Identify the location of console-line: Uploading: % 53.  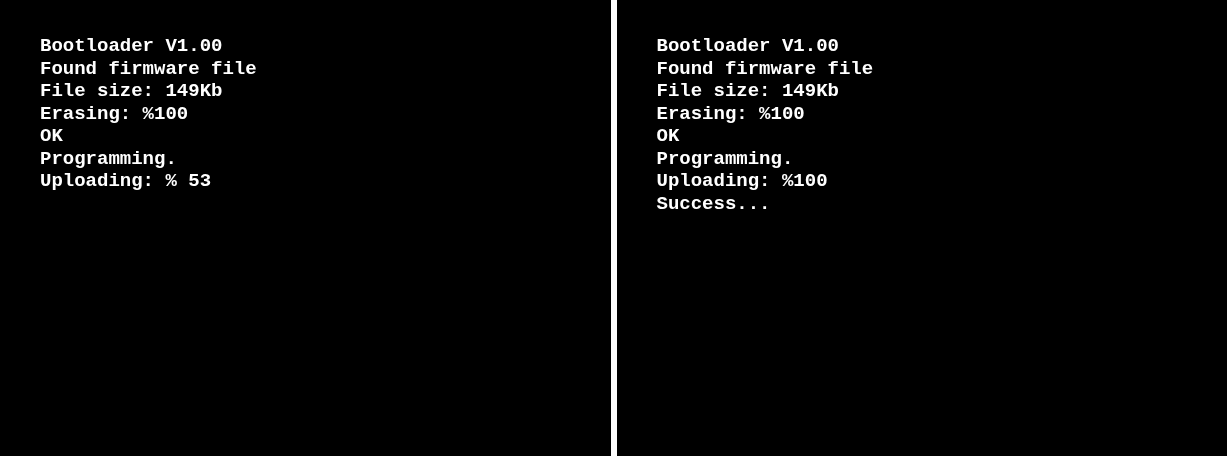
(126, 181).